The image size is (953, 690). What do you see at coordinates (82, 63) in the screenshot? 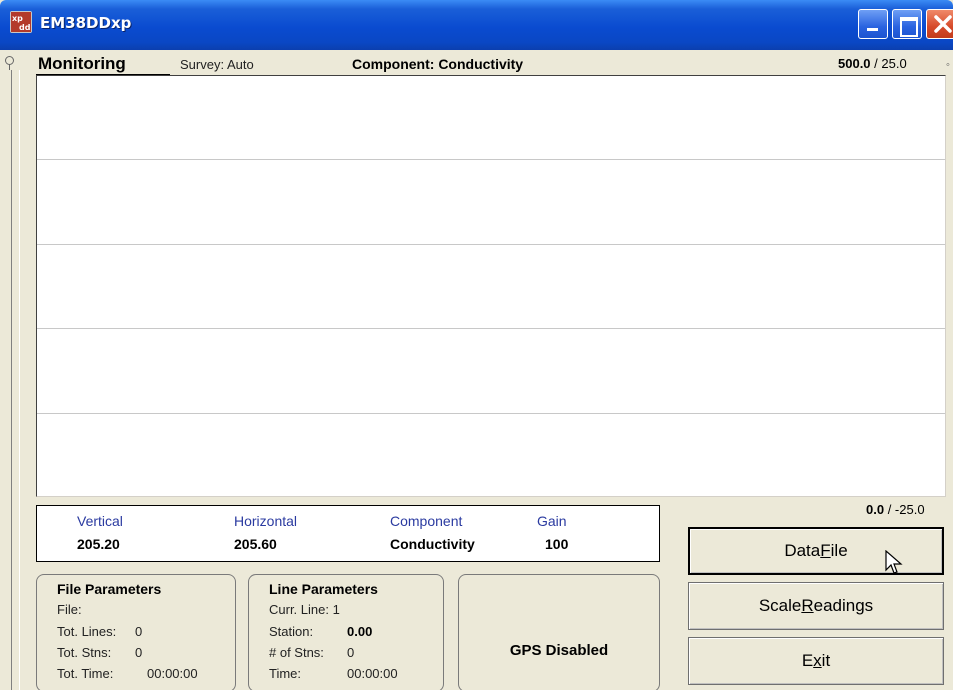
I see `monitoring-label: Monitoring` at bounding box center [82, 63].